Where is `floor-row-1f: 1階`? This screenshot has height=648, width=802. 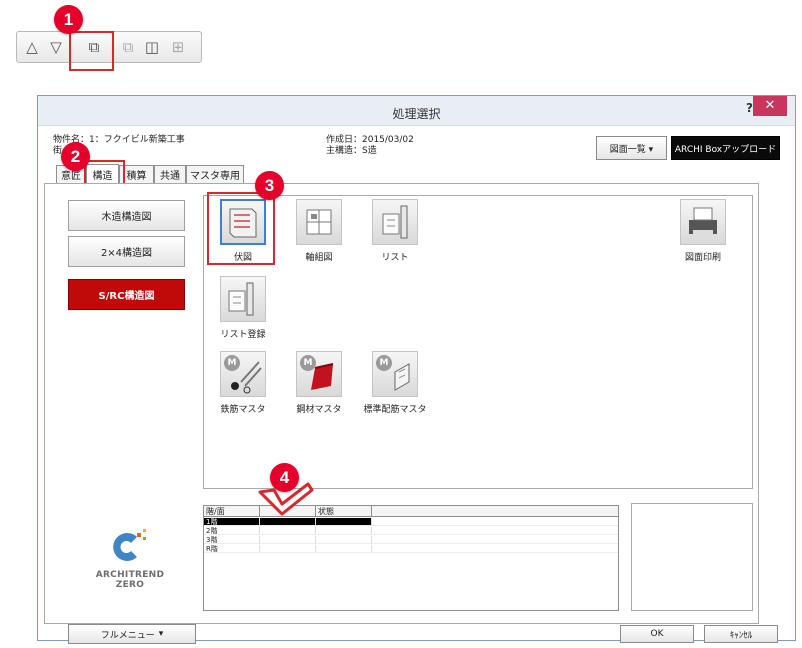 floor-row-1f: 1階 is located at coordinates (411, 522).